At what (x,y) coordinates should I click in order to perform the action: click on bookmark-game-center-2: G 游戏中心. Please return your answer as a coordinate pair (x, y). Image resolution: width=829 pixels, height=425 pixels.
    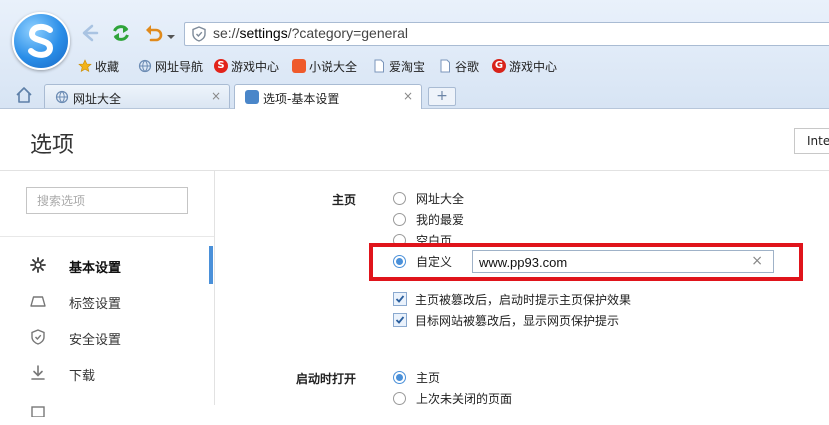
    Looking at the image, I should click on (524, 66).